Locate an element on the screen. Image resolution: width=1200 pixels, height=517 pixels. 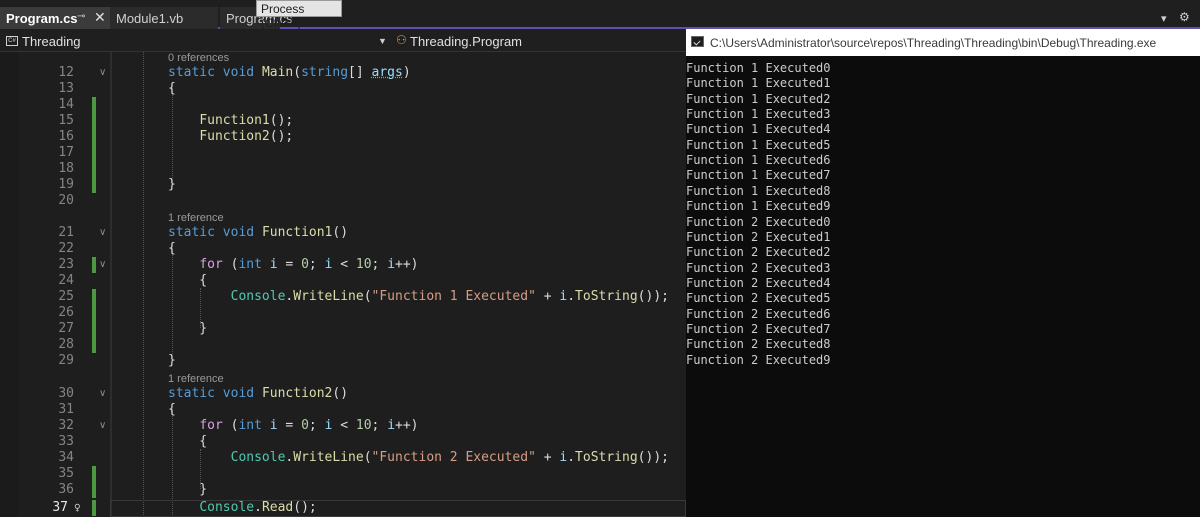
line-number: 13 is located at coordinates (66, 88).